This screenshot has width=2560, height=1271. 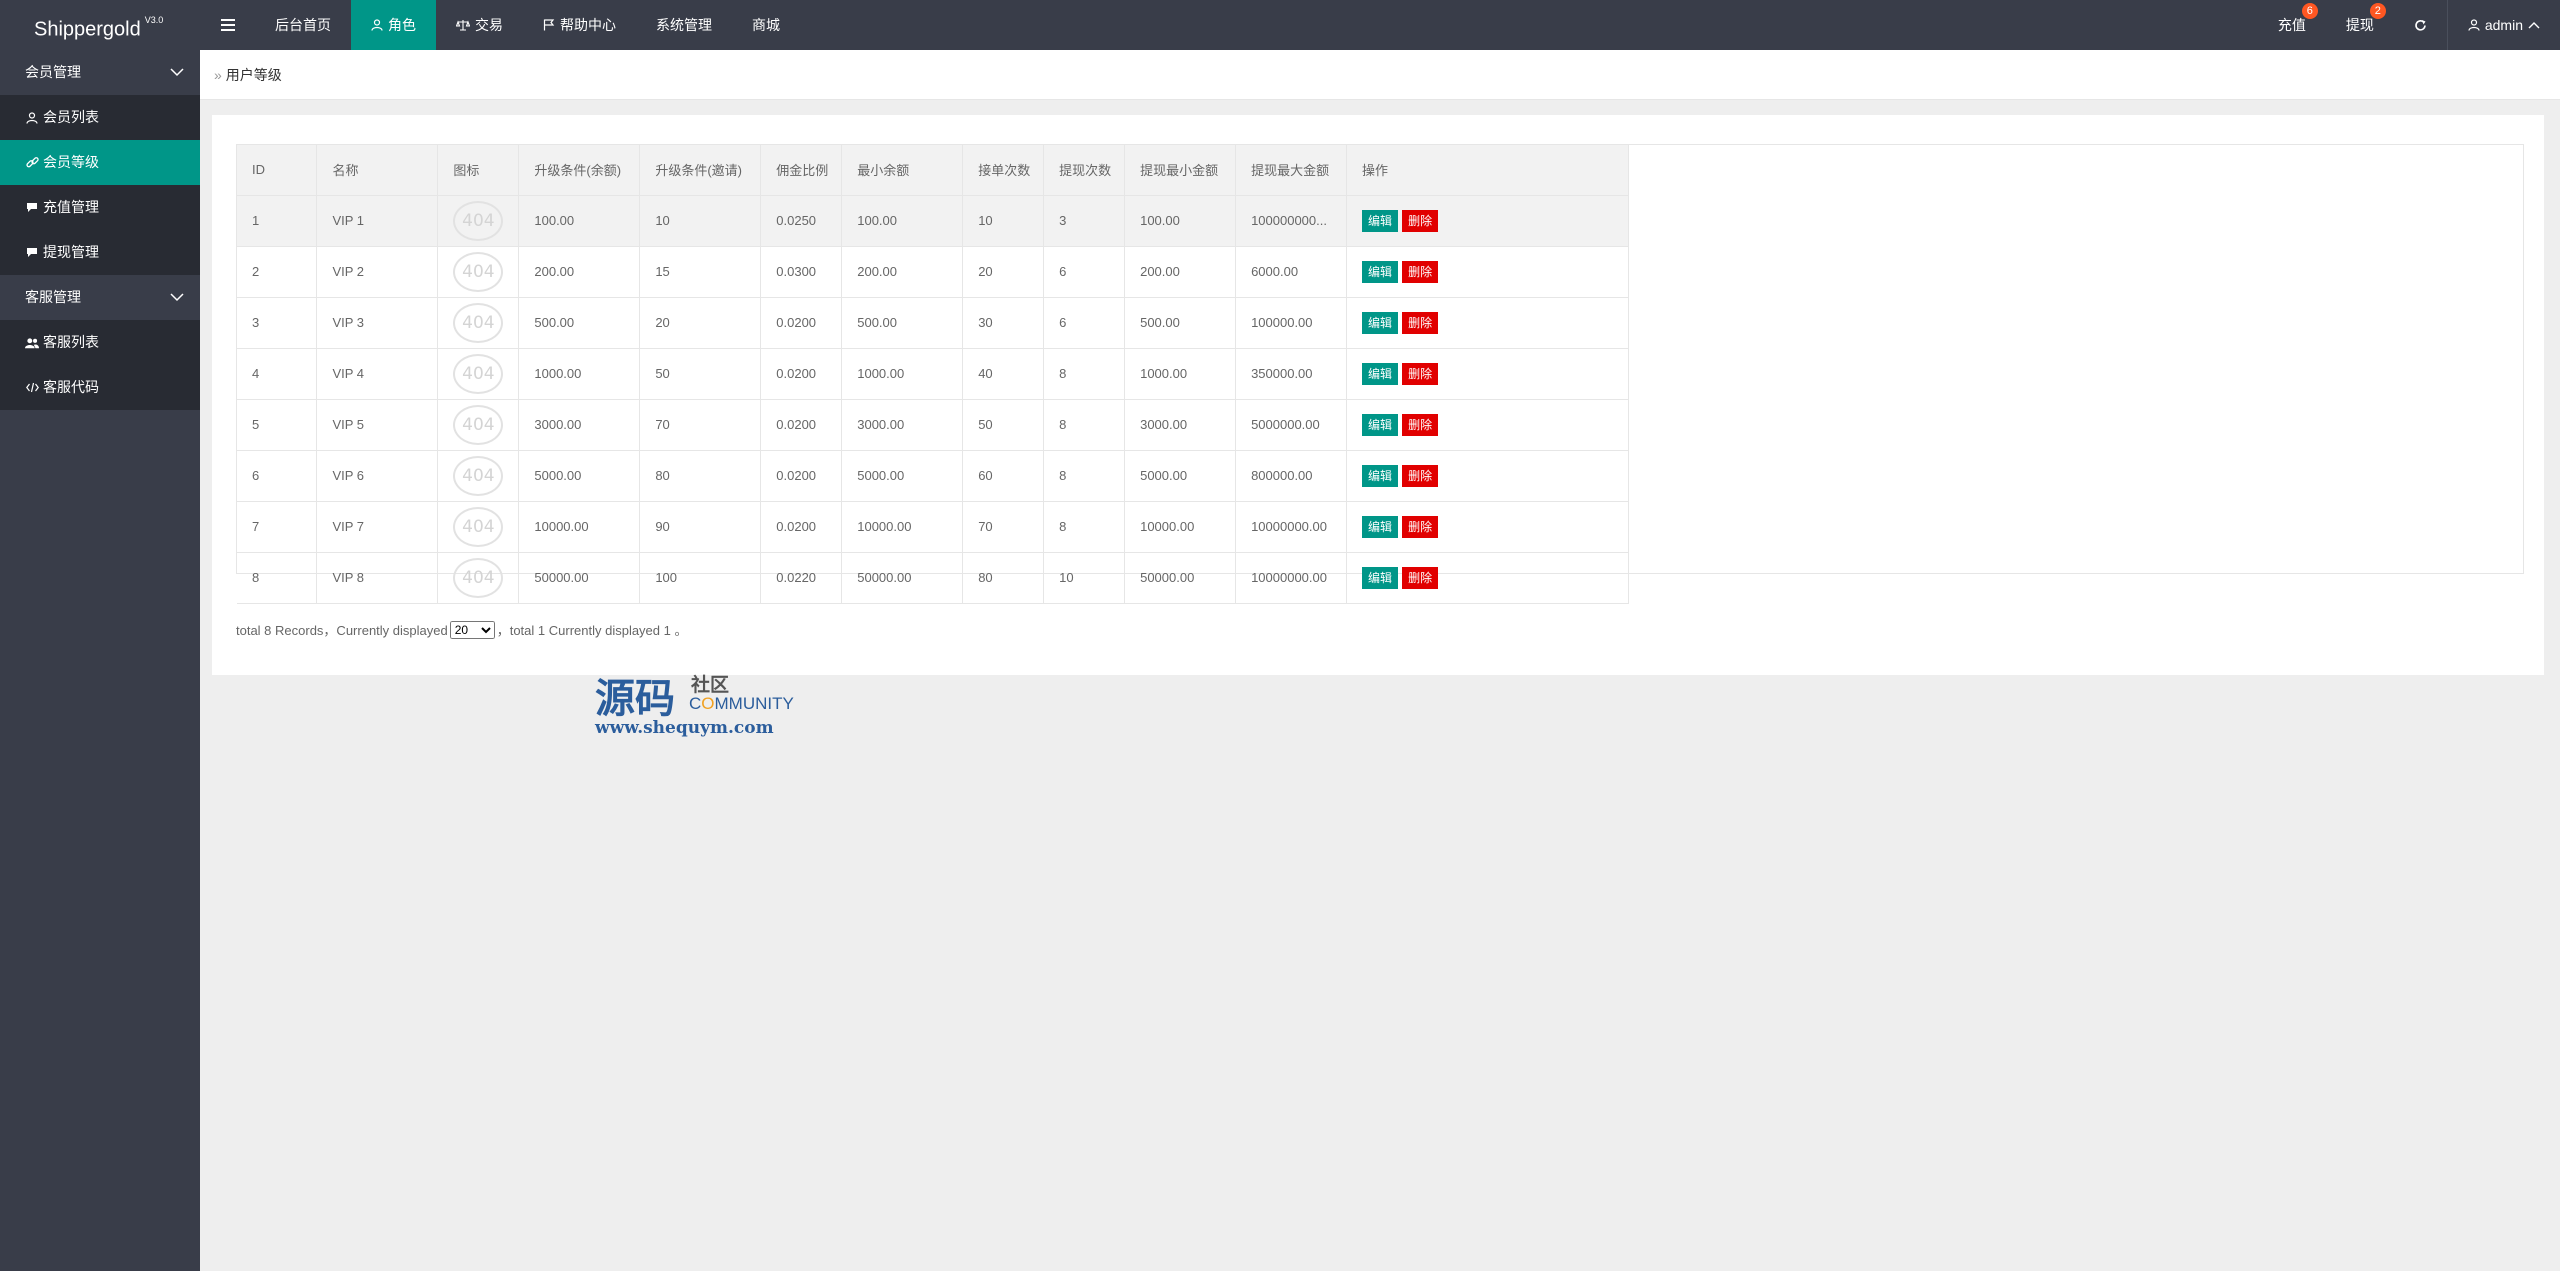 I want to click on column-header: 提现次数, so click(x=1084, y=170).